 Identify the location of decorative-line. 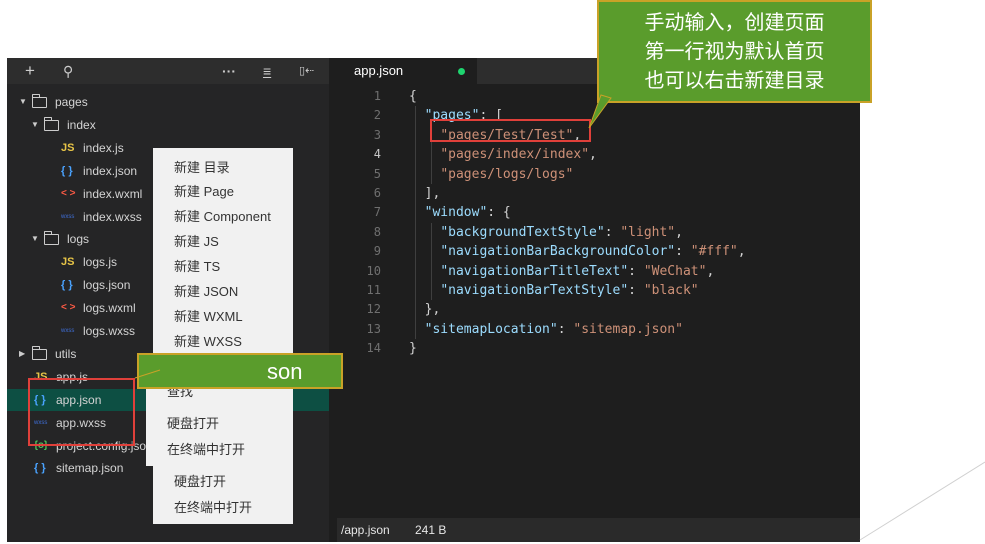
(922, 501).